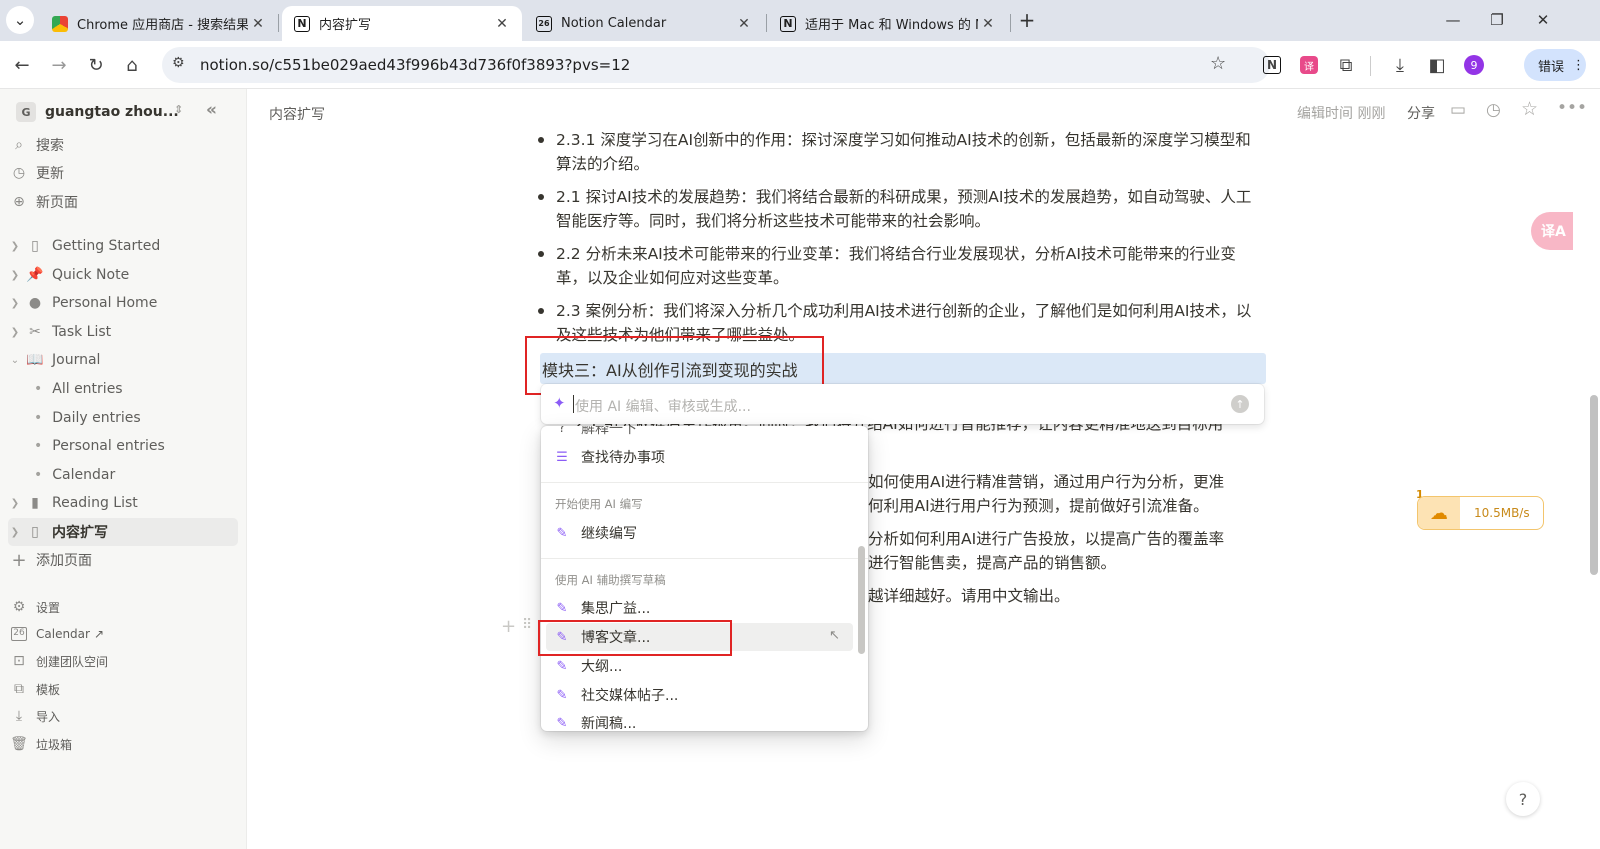  What do you see at coordinates (1437, 65) in the screenshot?
I see `side-panel-button: ◧` at bounding box center [1437, 65].